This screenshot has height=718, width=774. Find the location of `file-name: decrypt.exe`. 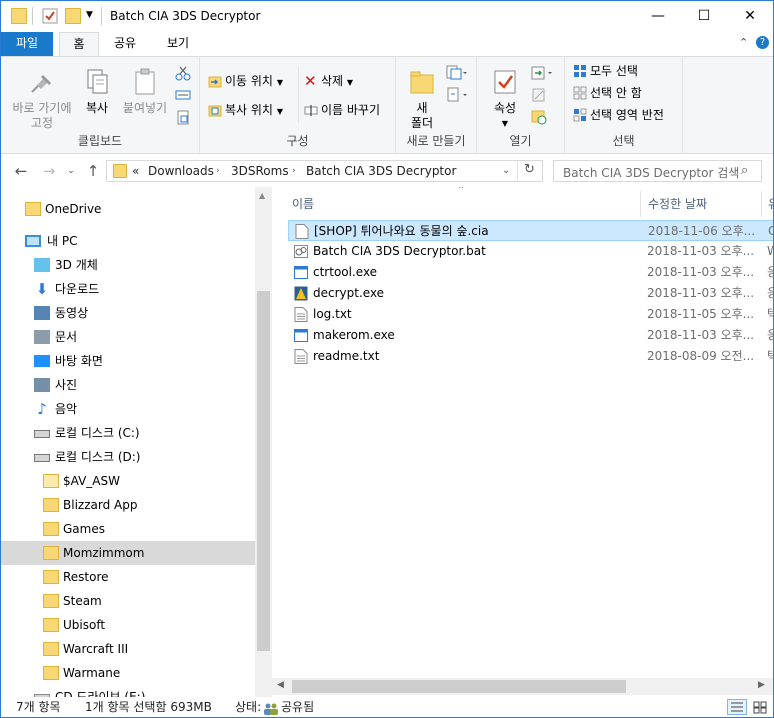

file-name: decrypt.exe is located at coordinates (349, 293).